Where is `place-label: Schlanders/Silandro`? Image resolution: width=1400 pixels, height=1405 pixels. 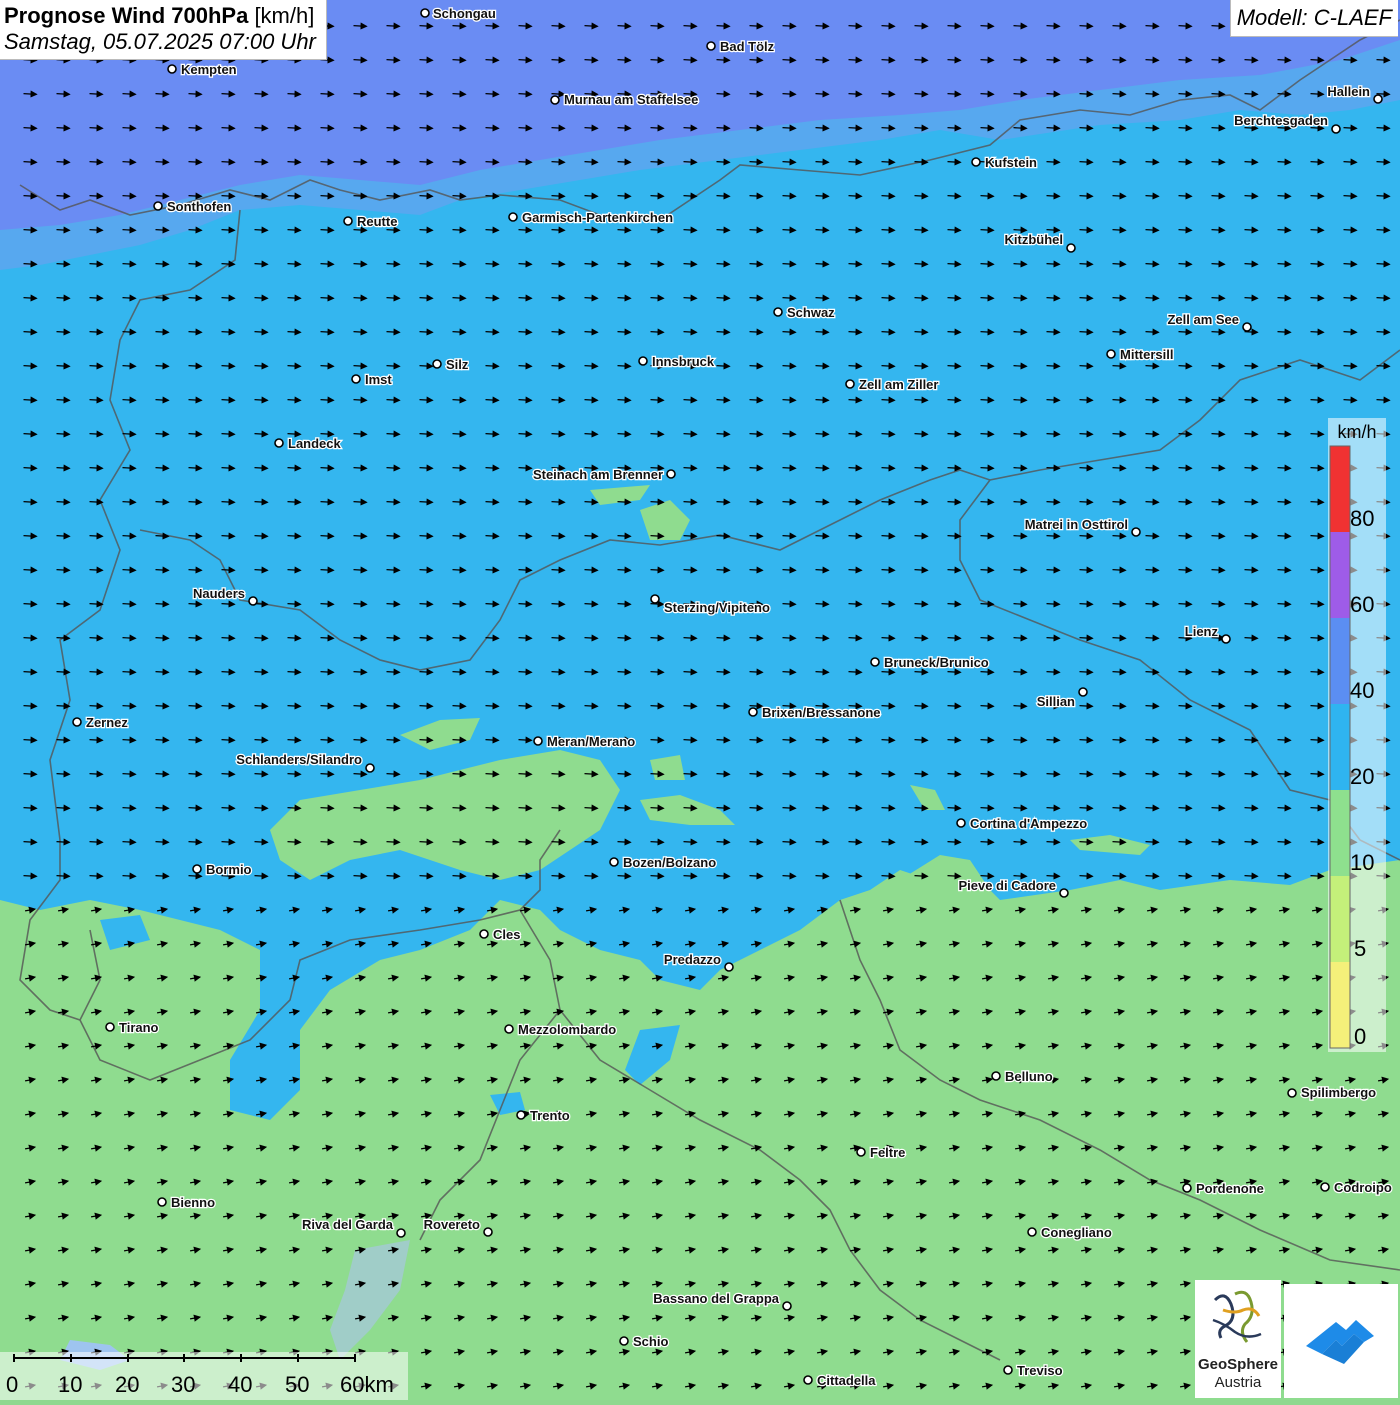
place-label: Schlanders/Silandro is located at coordinates (299, 759).